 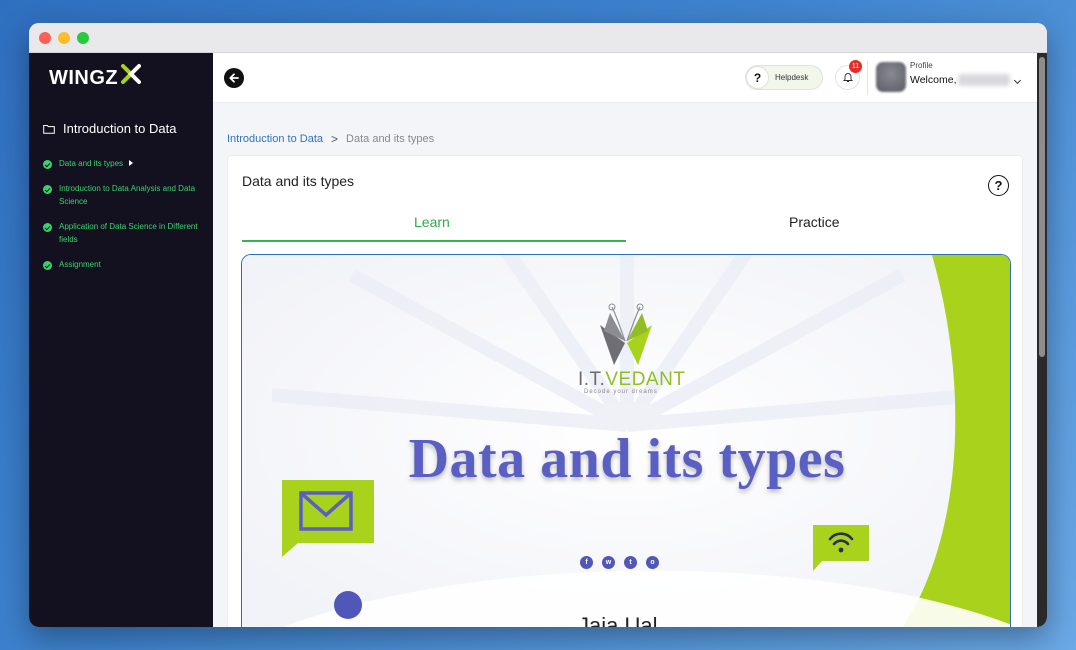 What do you see at coordinates (83, 37) in the screenshot?
I see `maximize-window-button` at bounding box center [83, 37].